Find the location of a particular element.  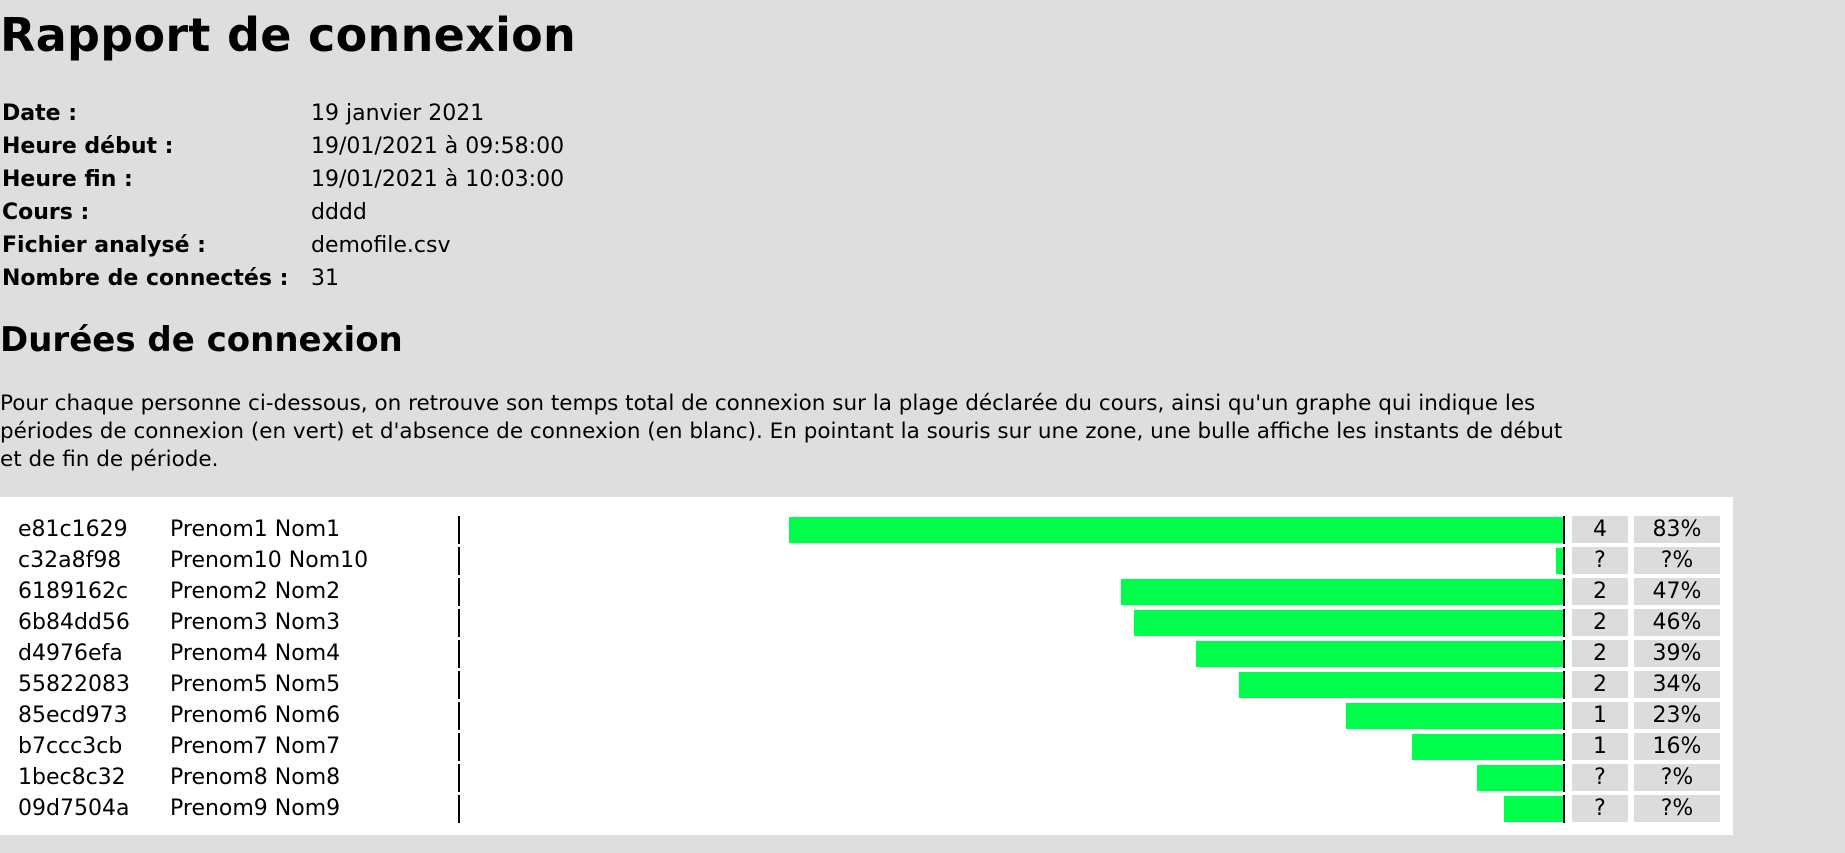

connection-percent: 47% is located at coordinates (1677, 591).